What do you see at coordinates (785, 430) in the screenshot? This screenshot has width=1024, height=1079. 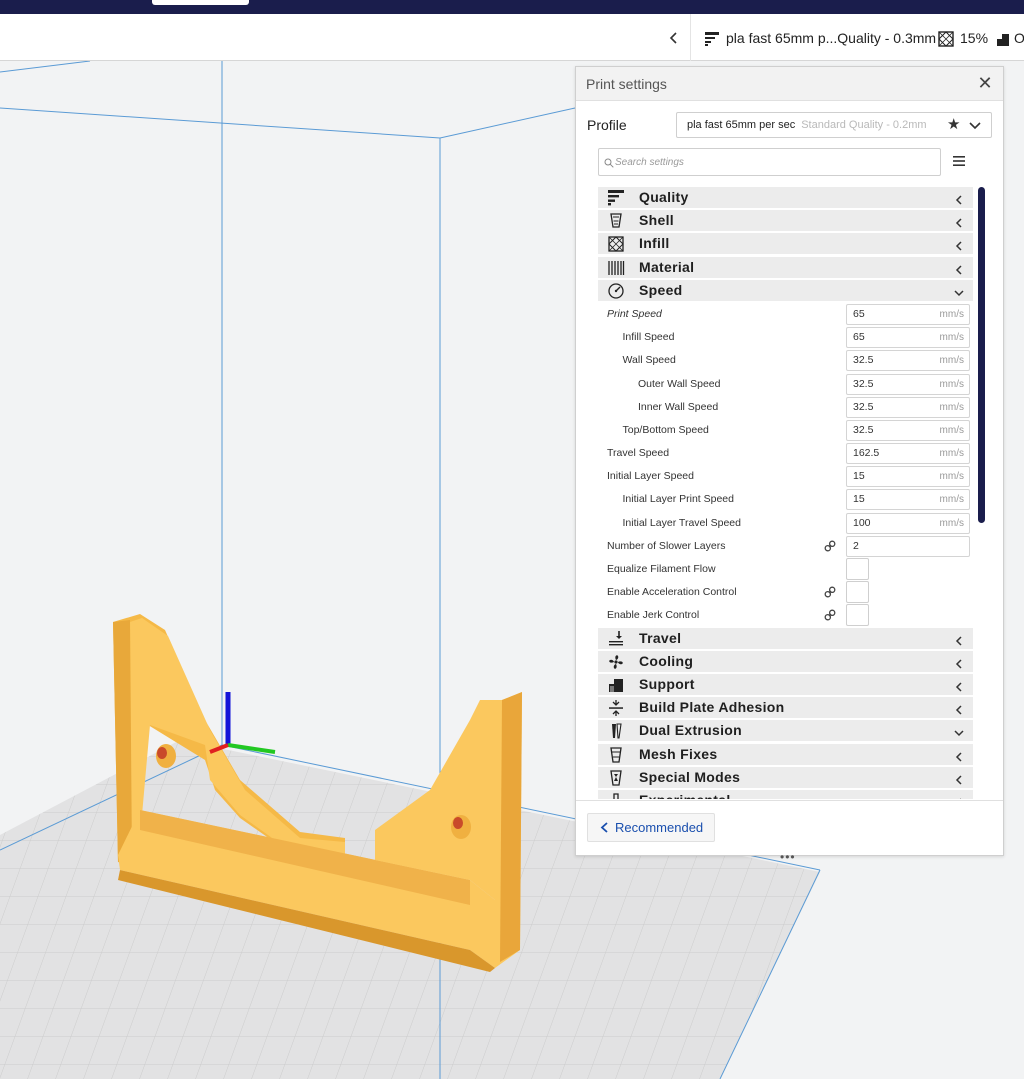 I see `setting-top-bottom-speed: Top/Bottom Speed 32.5 mm/s` at bounding box center [785, 430].